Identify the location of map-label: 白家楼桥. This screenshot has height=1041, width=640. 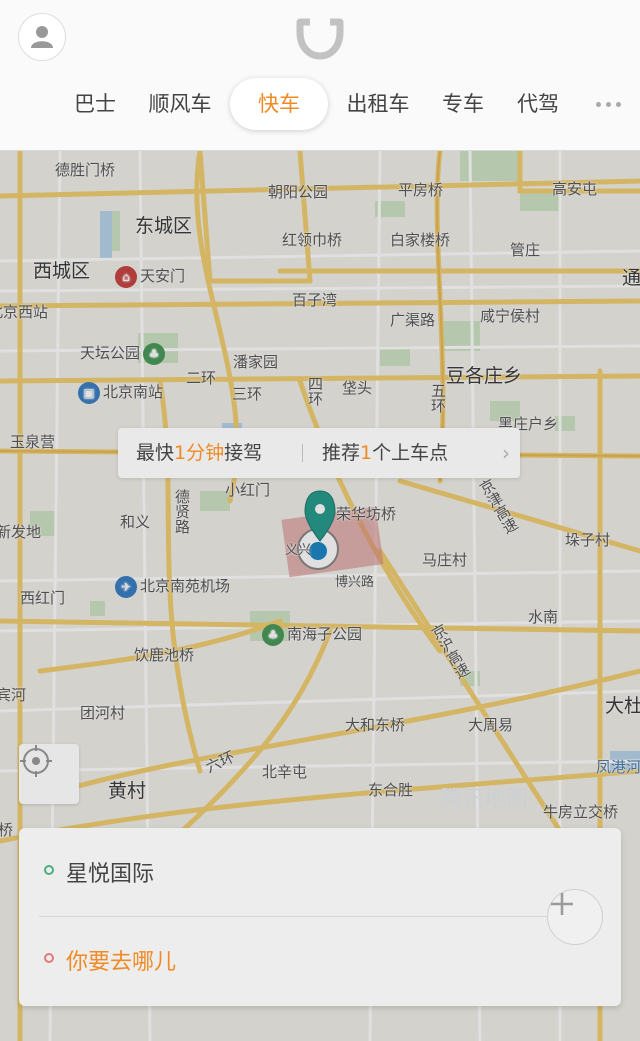
(420, 240).